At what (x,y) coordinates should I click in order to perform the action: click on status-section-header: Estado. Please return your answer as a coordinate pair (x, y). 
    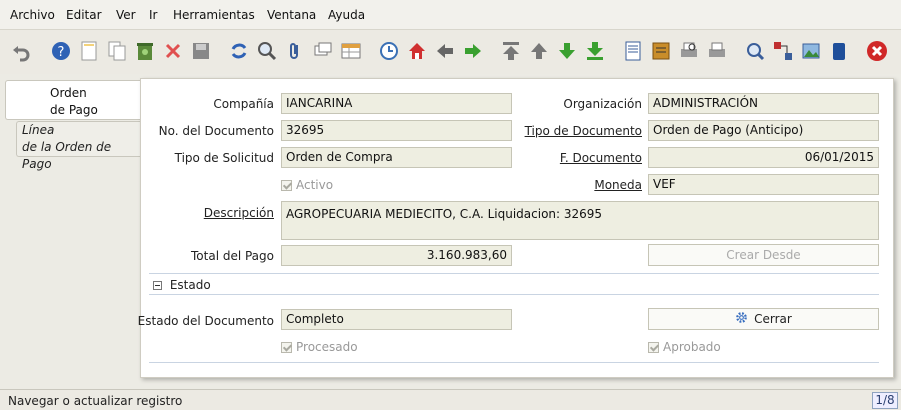
    Looking at the image, I should click on (514, 284).